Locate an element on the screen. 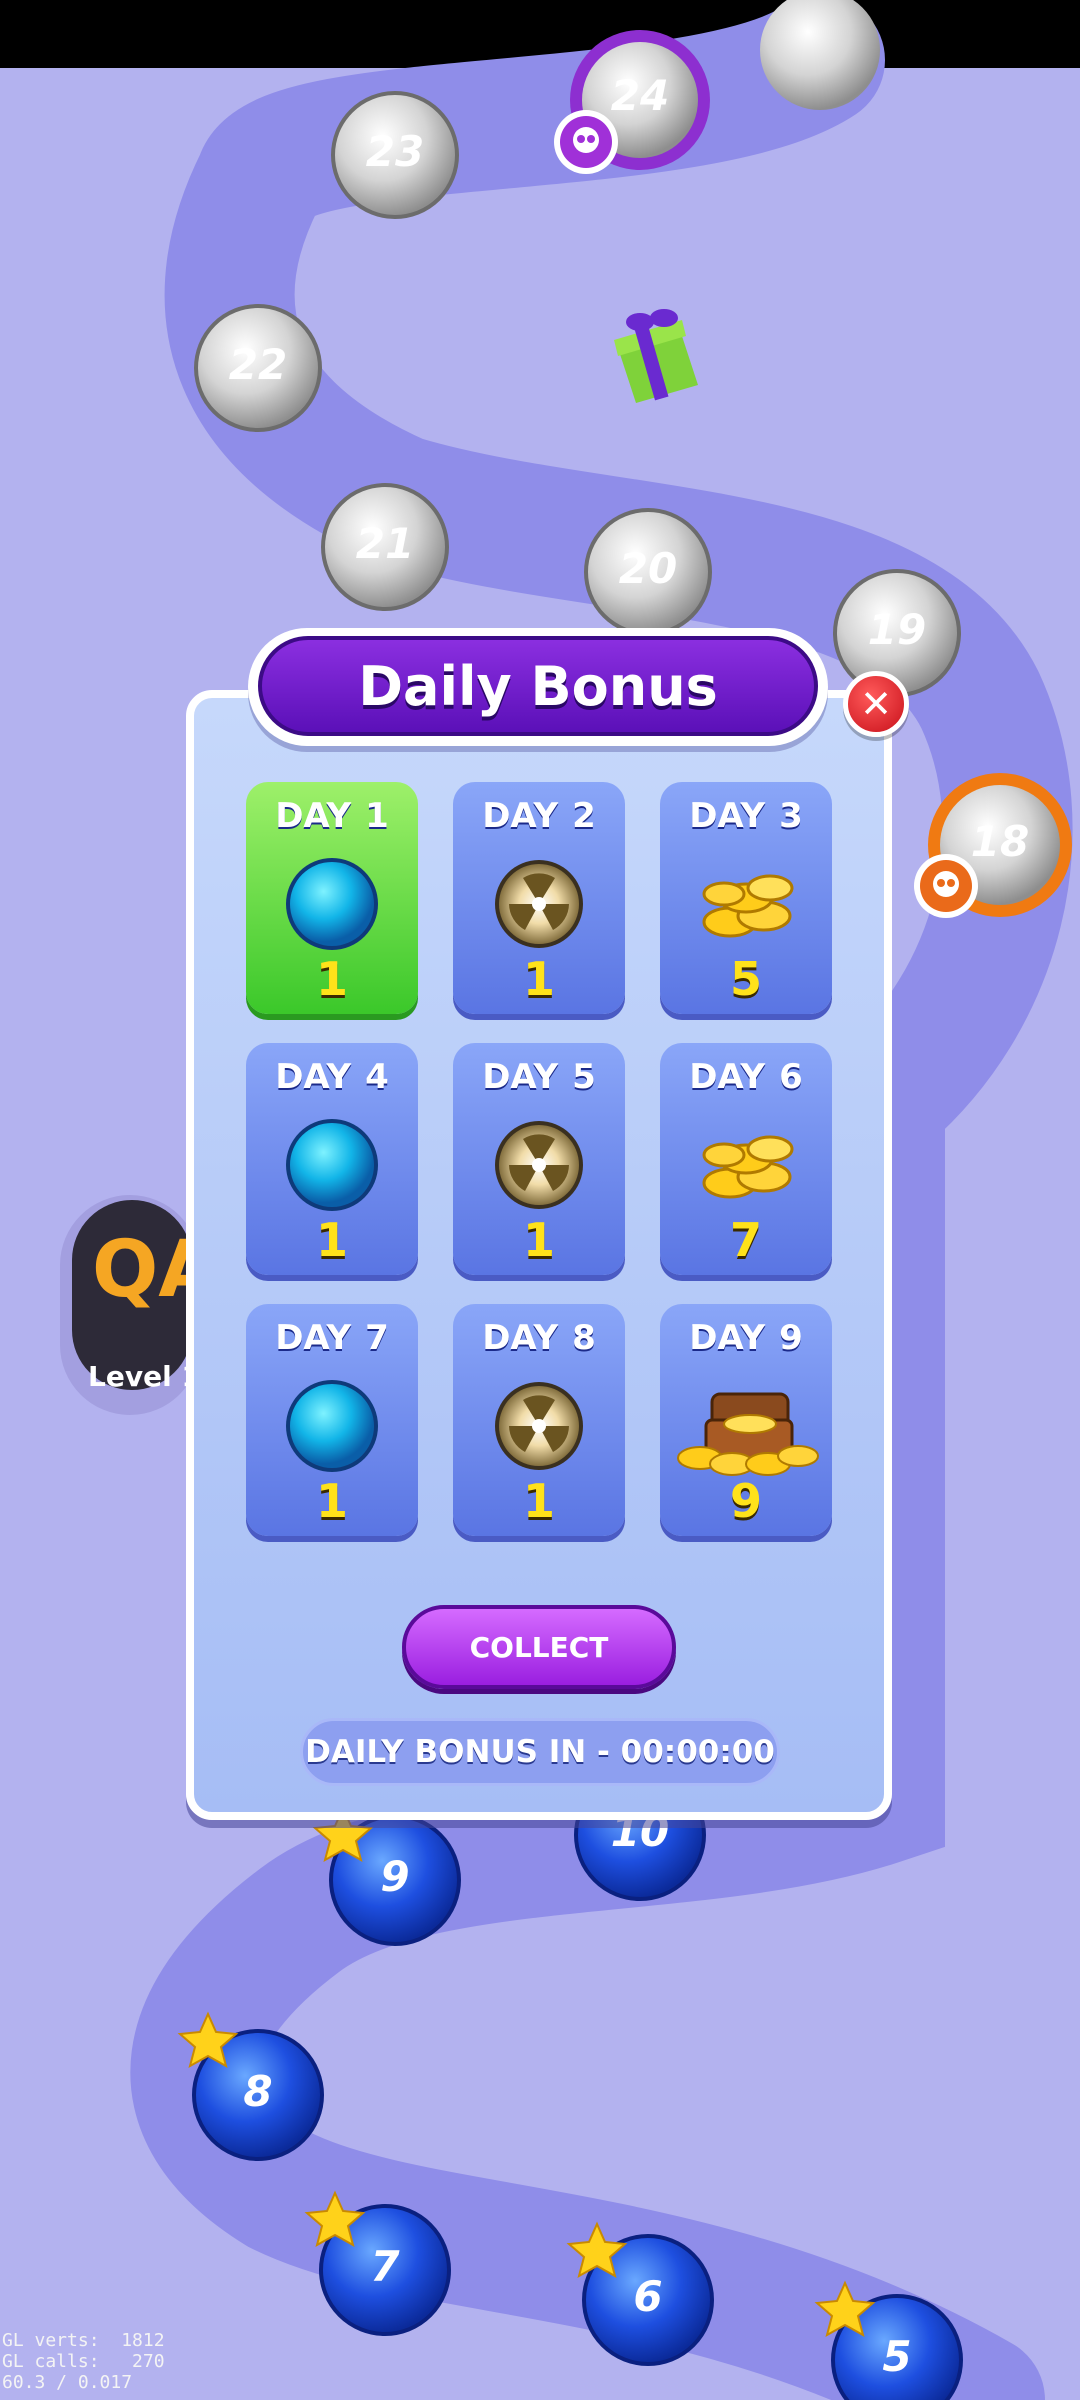 This screenshot has height=2400, width=1080. day-tile-9: DAY 9 9 is located at coordinates (746, 1420).